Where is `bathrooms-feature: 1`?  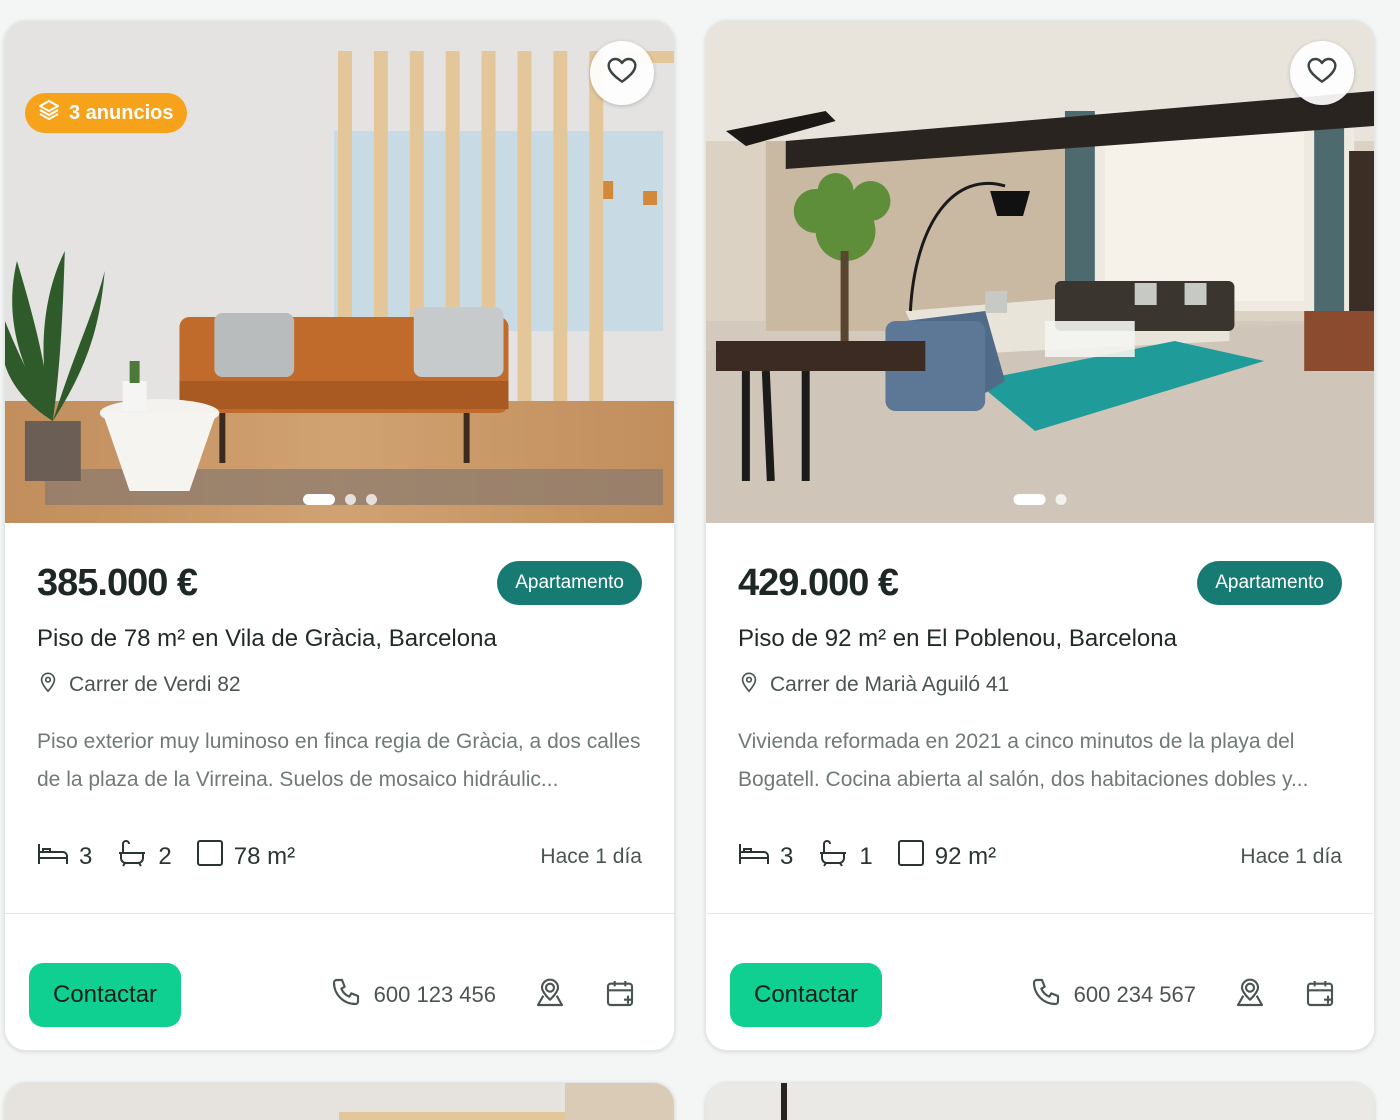 bathrooms-feature: 1 is located at coordinates (845, 856).